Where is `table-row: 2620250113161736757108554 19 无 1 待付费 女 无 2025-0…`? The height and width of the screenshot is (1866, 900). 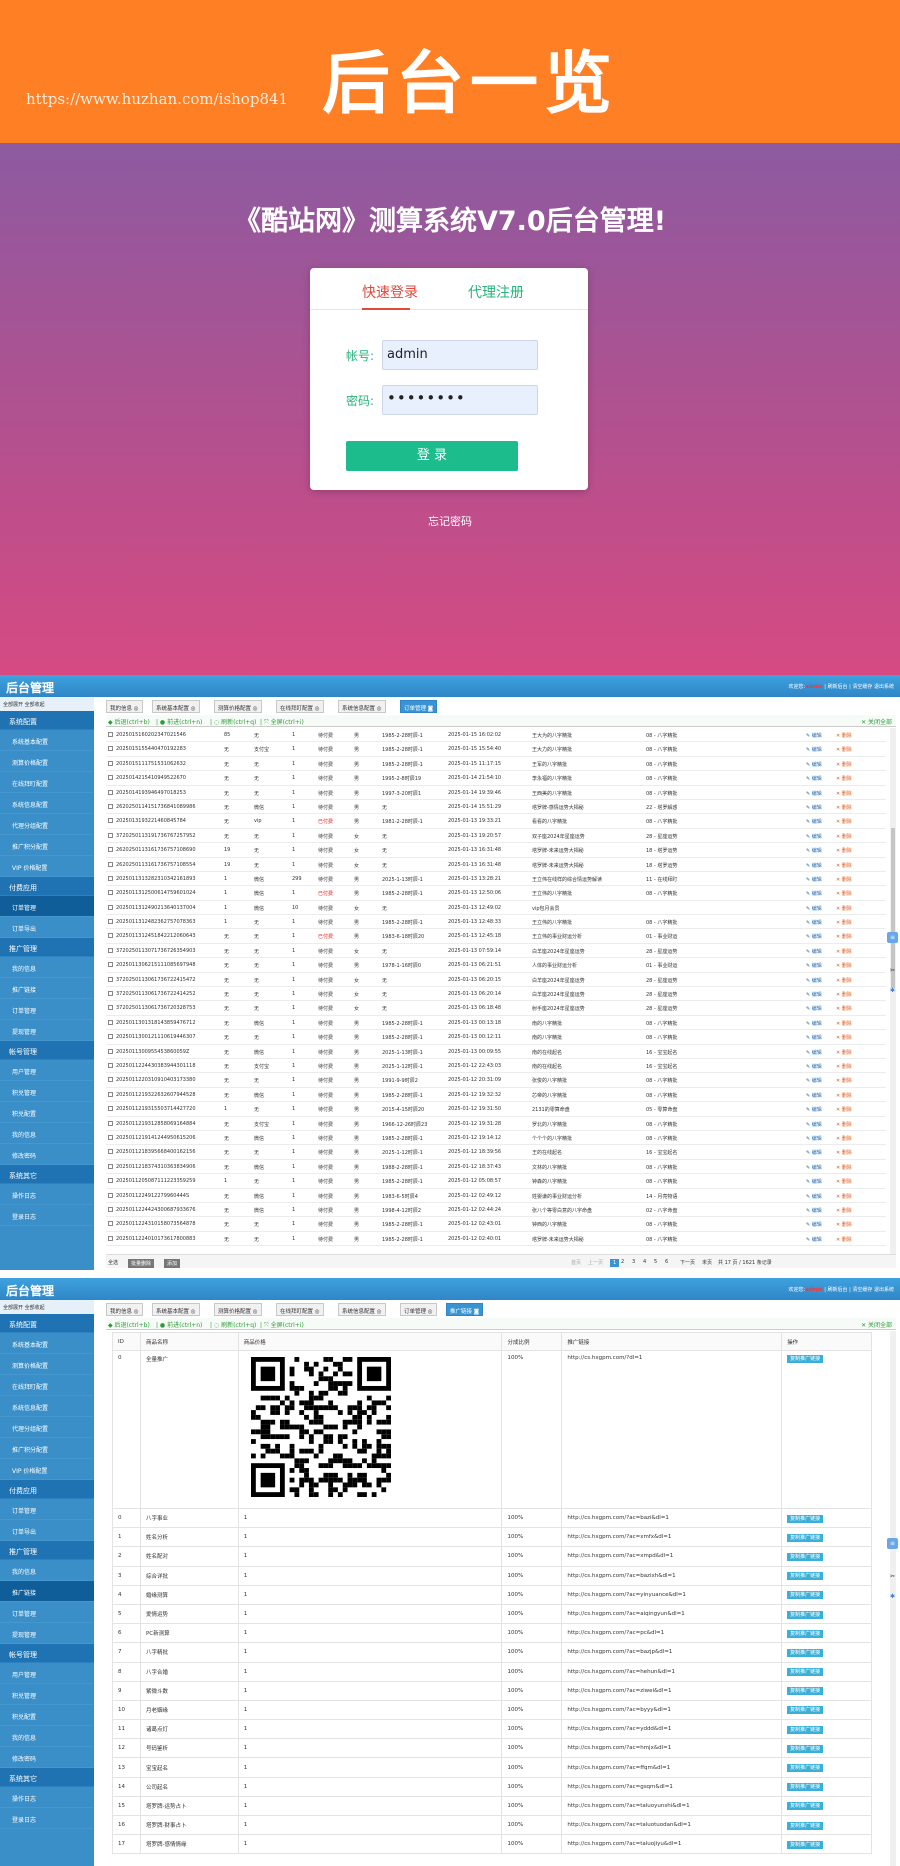
table-row: 2620250113161736757108554 19 无 1 待付费 女 无 2025-0… is located at coordinates (496, 865).